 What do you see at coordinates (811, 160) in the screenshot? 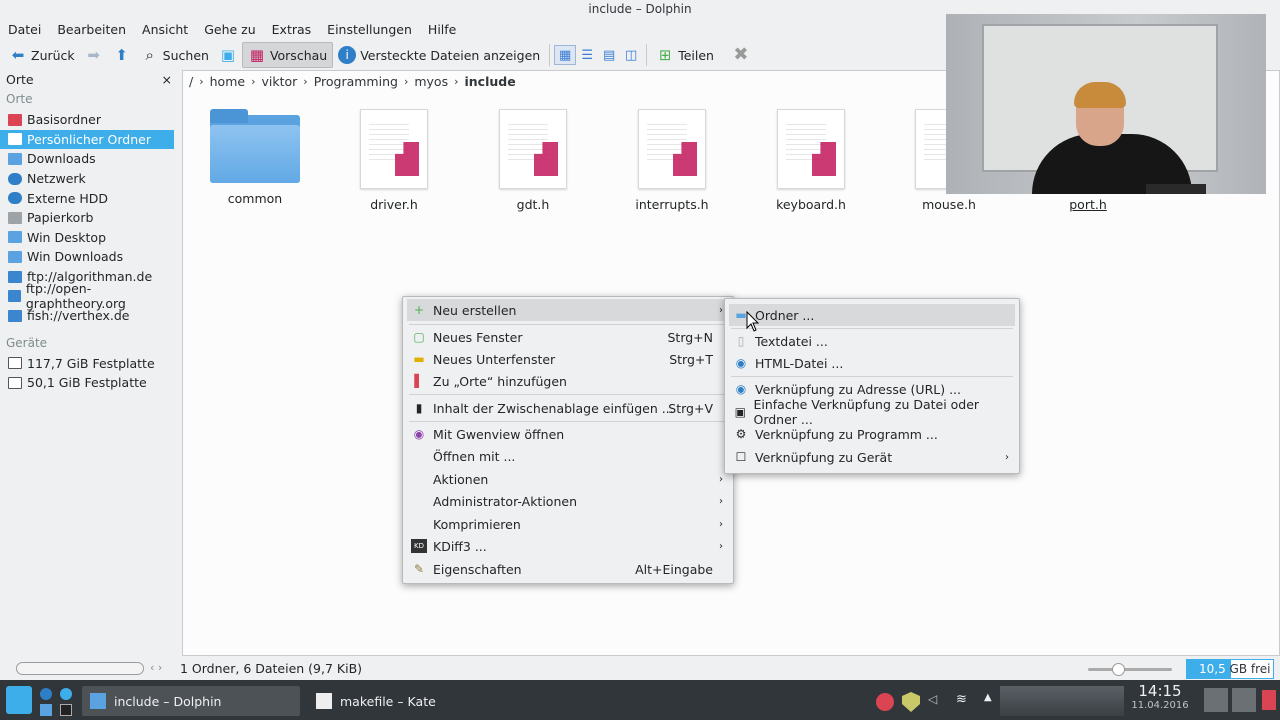
I see `file-item-keyboard: keyboard.h` at bounding box center [811, 160].